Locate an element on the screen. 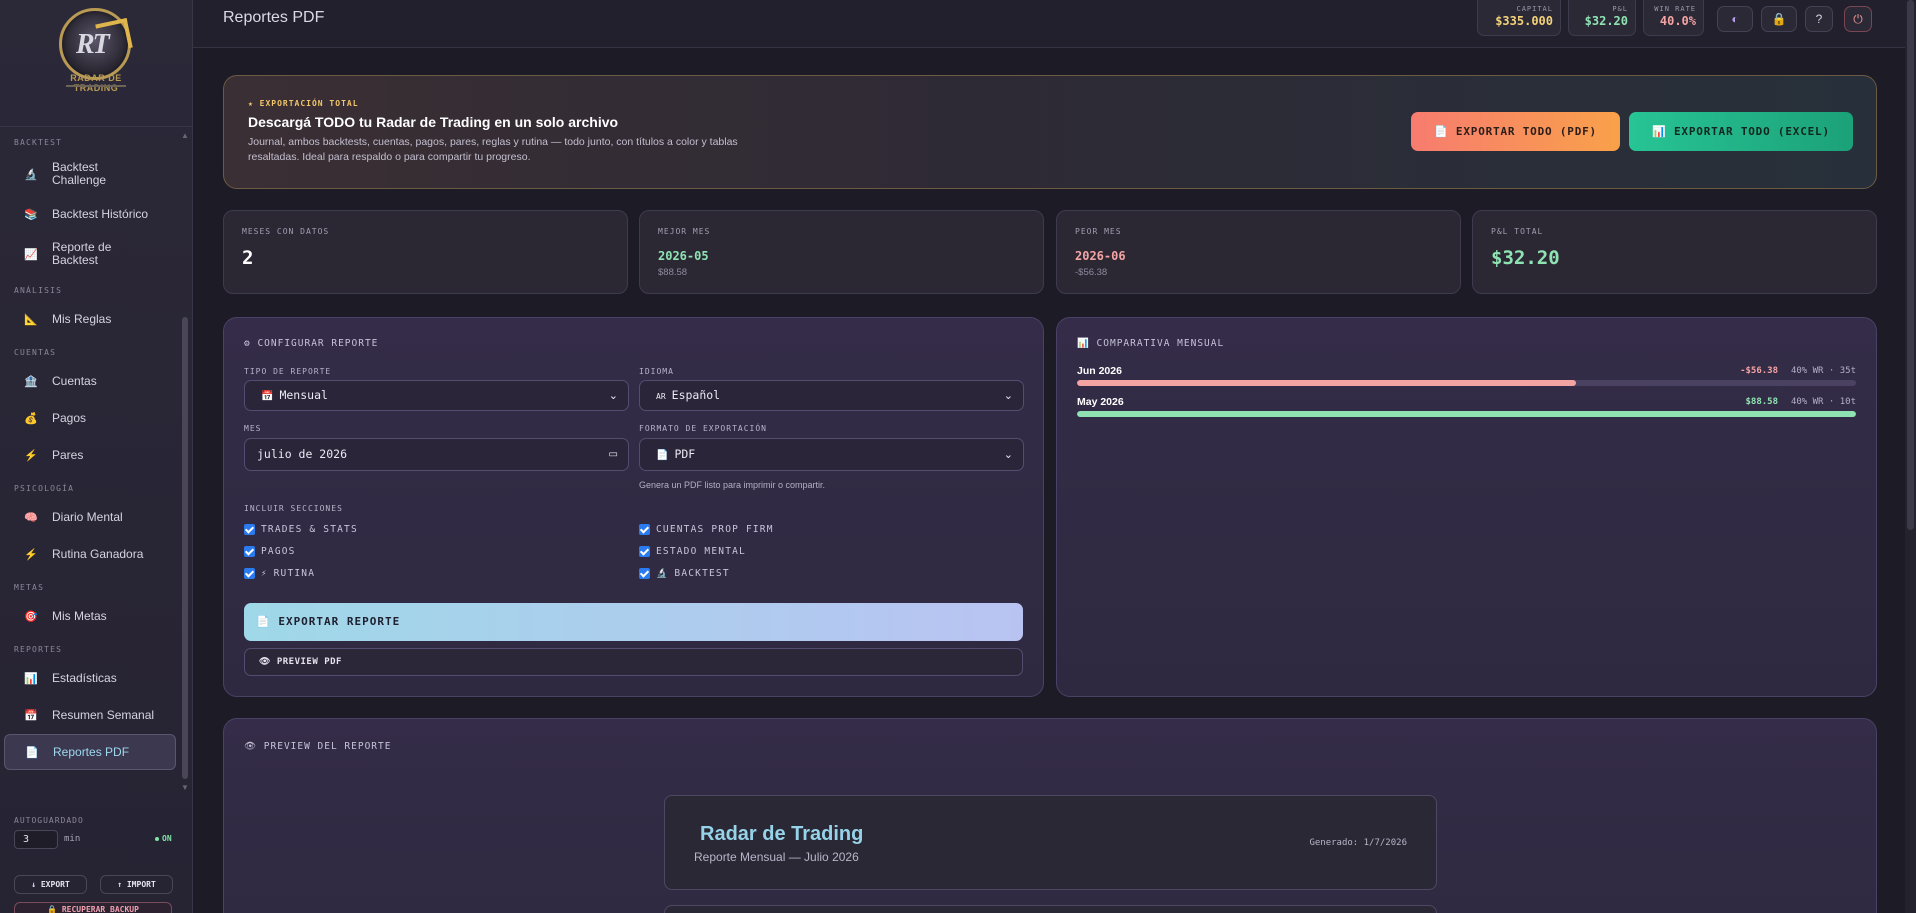  lightning-icon: ⚡ is located at coordinates (264, 573).